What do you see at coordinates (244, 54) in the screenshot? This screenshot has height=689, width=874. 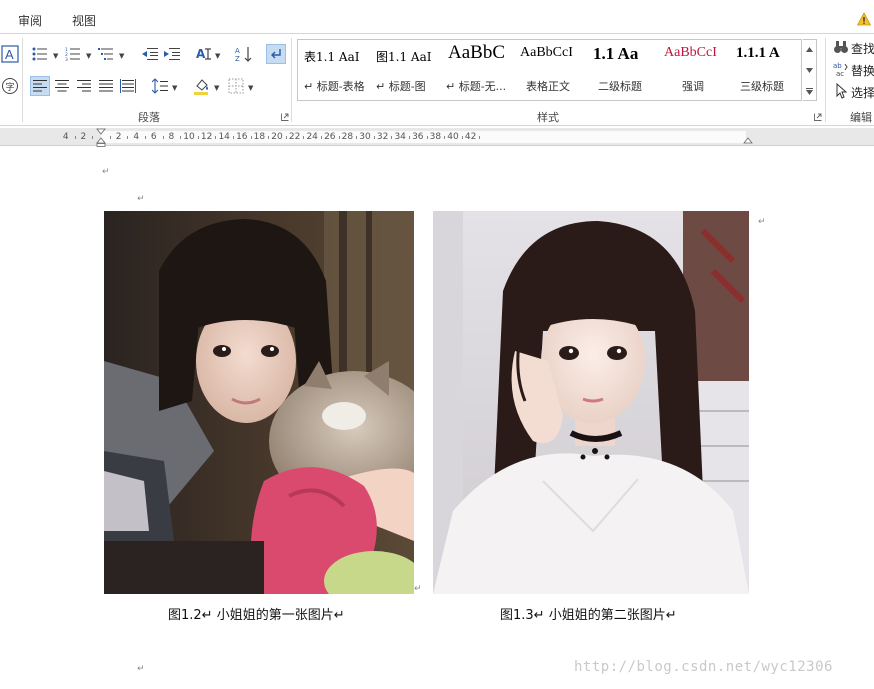 I see `sort-icon: AZ` at bounding box center [244, 54].